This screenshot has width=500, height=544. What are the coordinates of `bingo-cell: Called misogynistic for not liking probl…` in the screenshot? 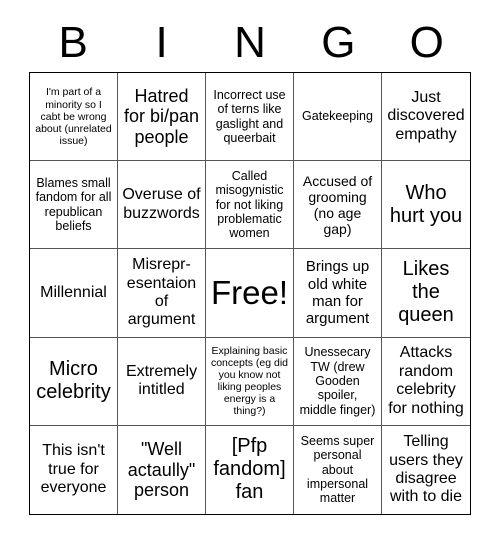 It's located at (250, 205).